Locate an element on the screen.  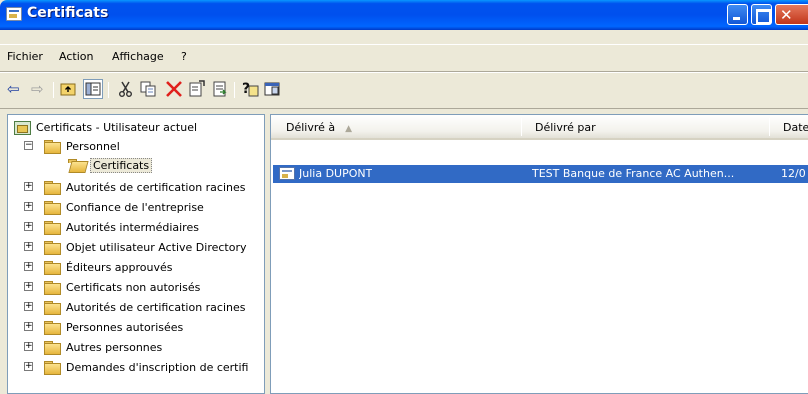
tree-root-label: Certificats - Utilisateur actuel is located at coordinates (117, 127).